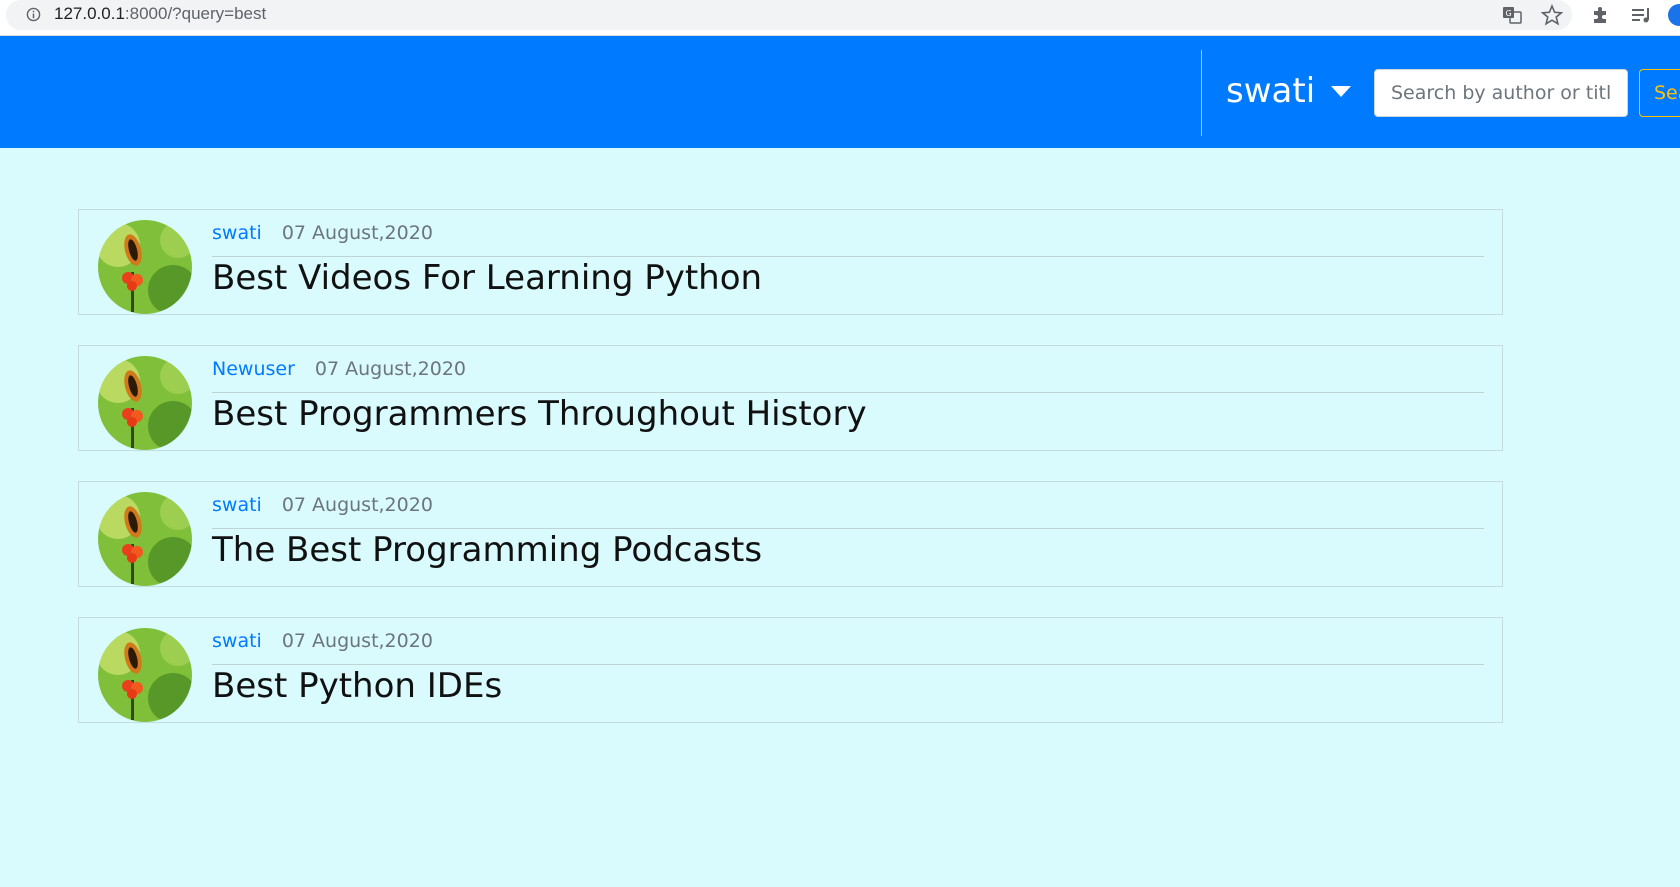 This screenshot has width=1680, height=887. I want to click on url-path: :8000/?query=best, so click(195, 13).